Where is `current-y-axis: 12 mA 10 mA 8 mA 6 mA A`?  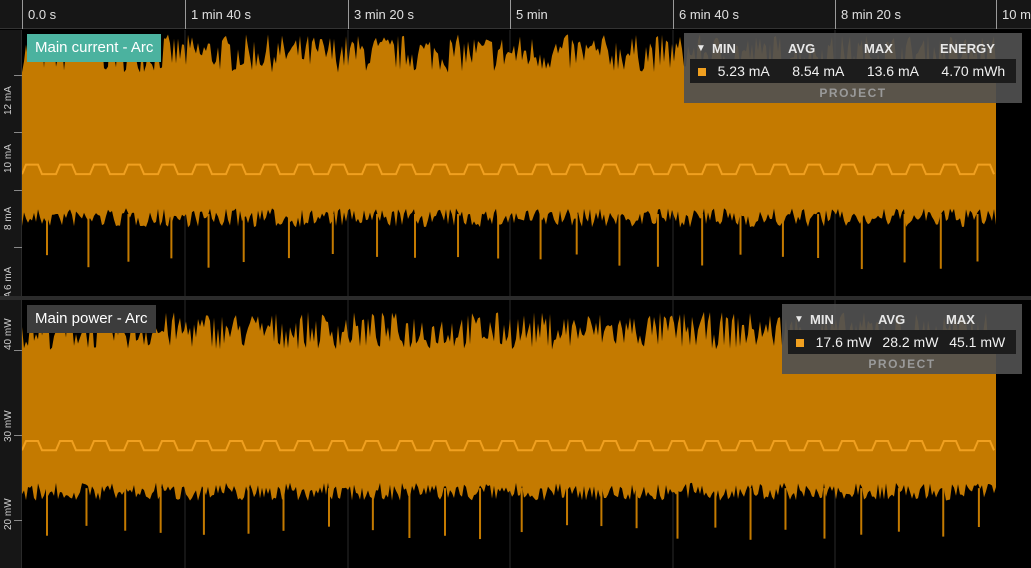
current-y-axis: 12 mA 10 mA 8 mA 6 mA A is located at coordinates (11, 164).